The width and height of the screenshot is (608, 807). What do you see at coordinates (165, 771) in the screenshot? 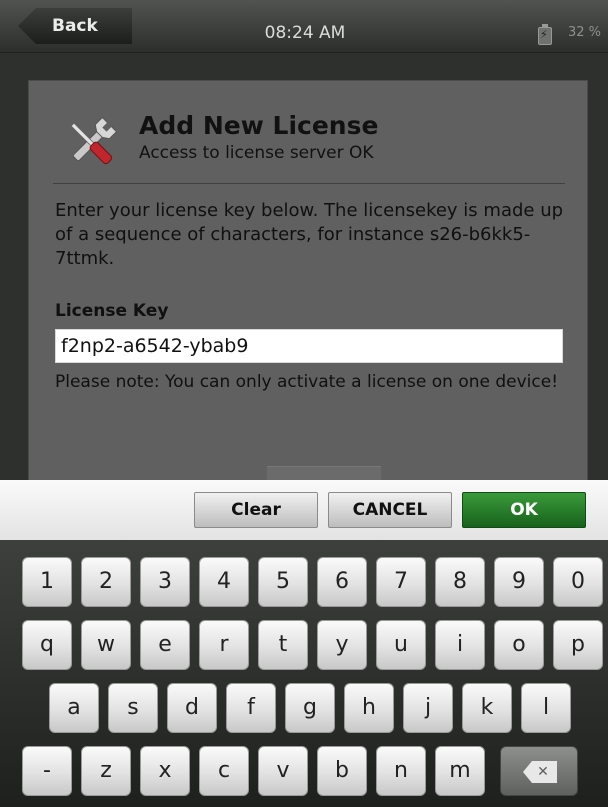
I see `key: x` at bounding box center [165, 771].